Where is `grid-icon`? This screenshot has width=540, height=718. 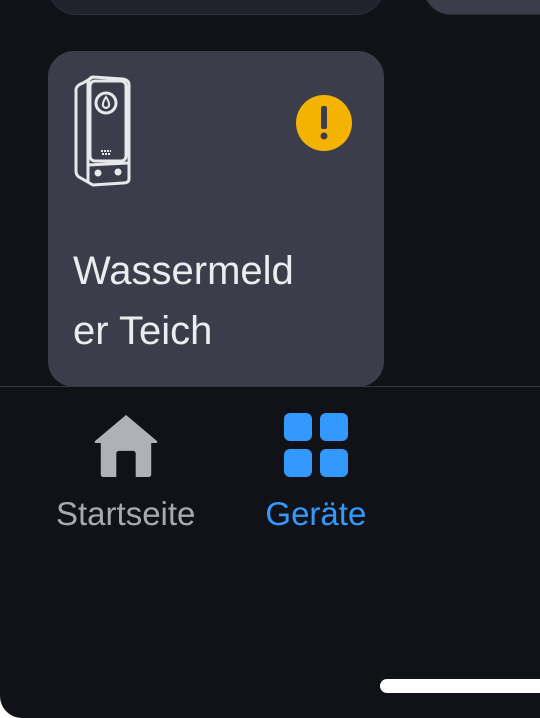
grid-icon is located at coordinates (316, 445).